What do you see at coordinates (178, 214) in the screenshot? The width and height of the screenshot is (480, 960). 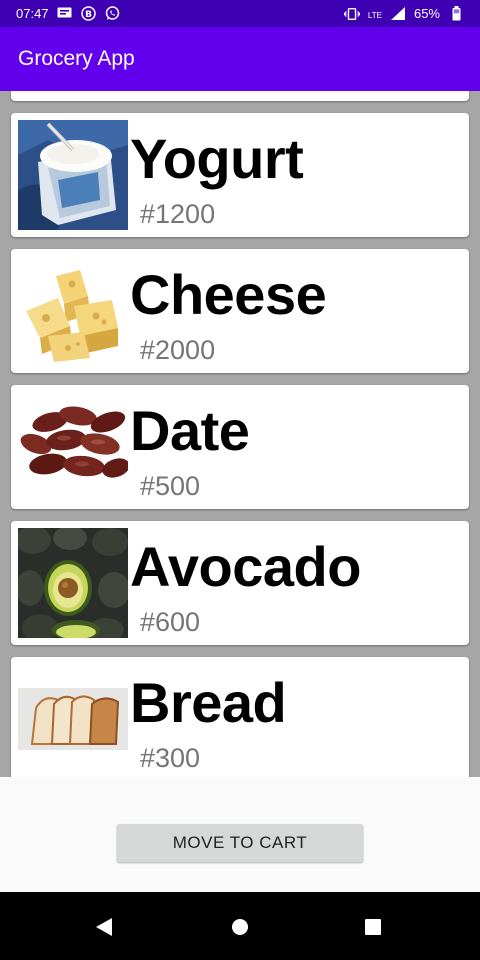 I see `product-price: #1200` at bounding box center [178, 214].